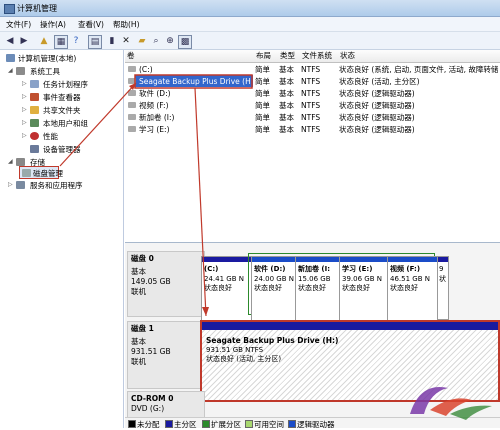 Image resolution: width=500 pixels, height=430 pixels. I want to click on menu-view: 查看(V), so click(91, 24).